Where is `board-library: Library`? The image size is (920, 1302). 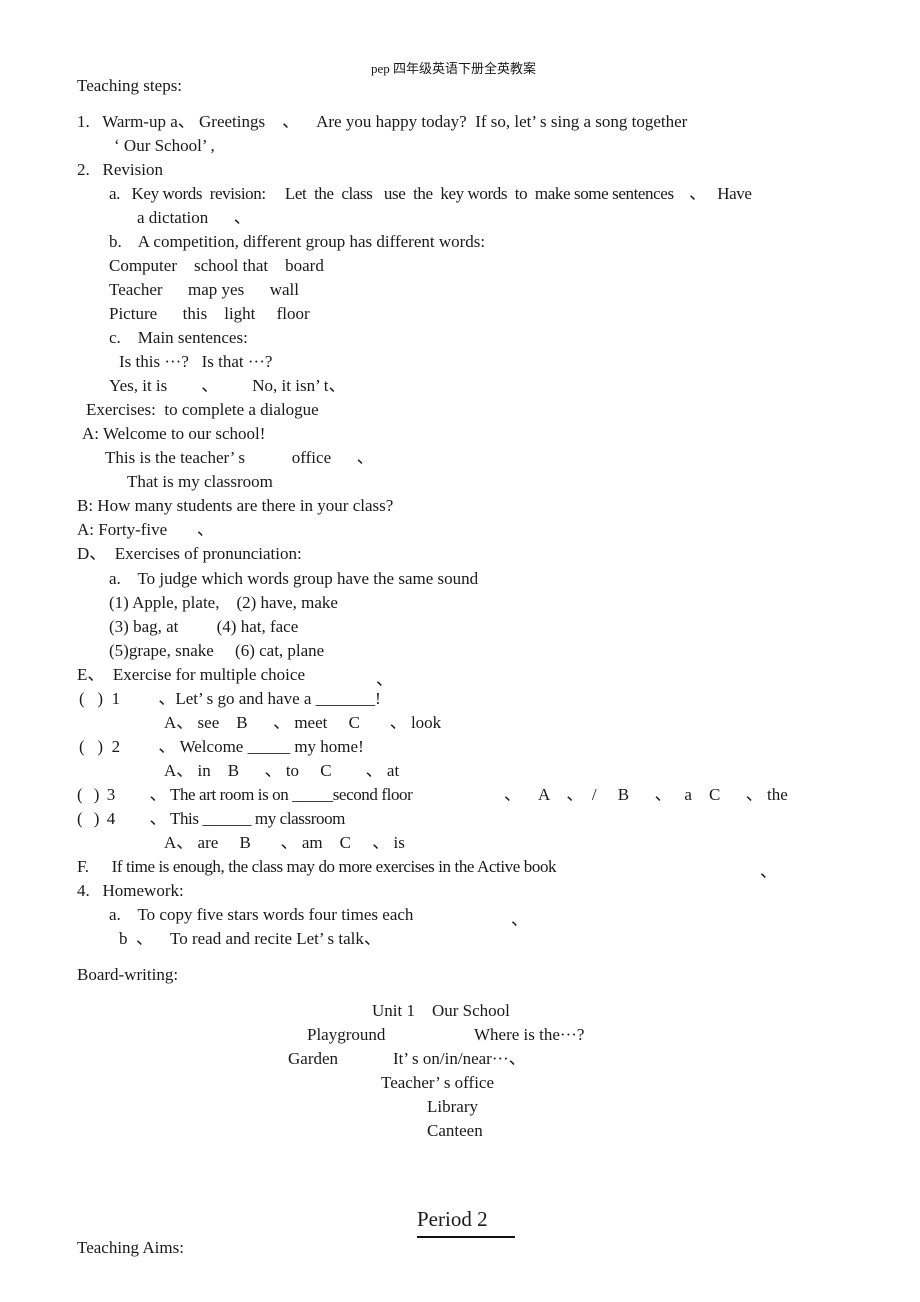 board-library: Library is located at coordinates (452, 1106).